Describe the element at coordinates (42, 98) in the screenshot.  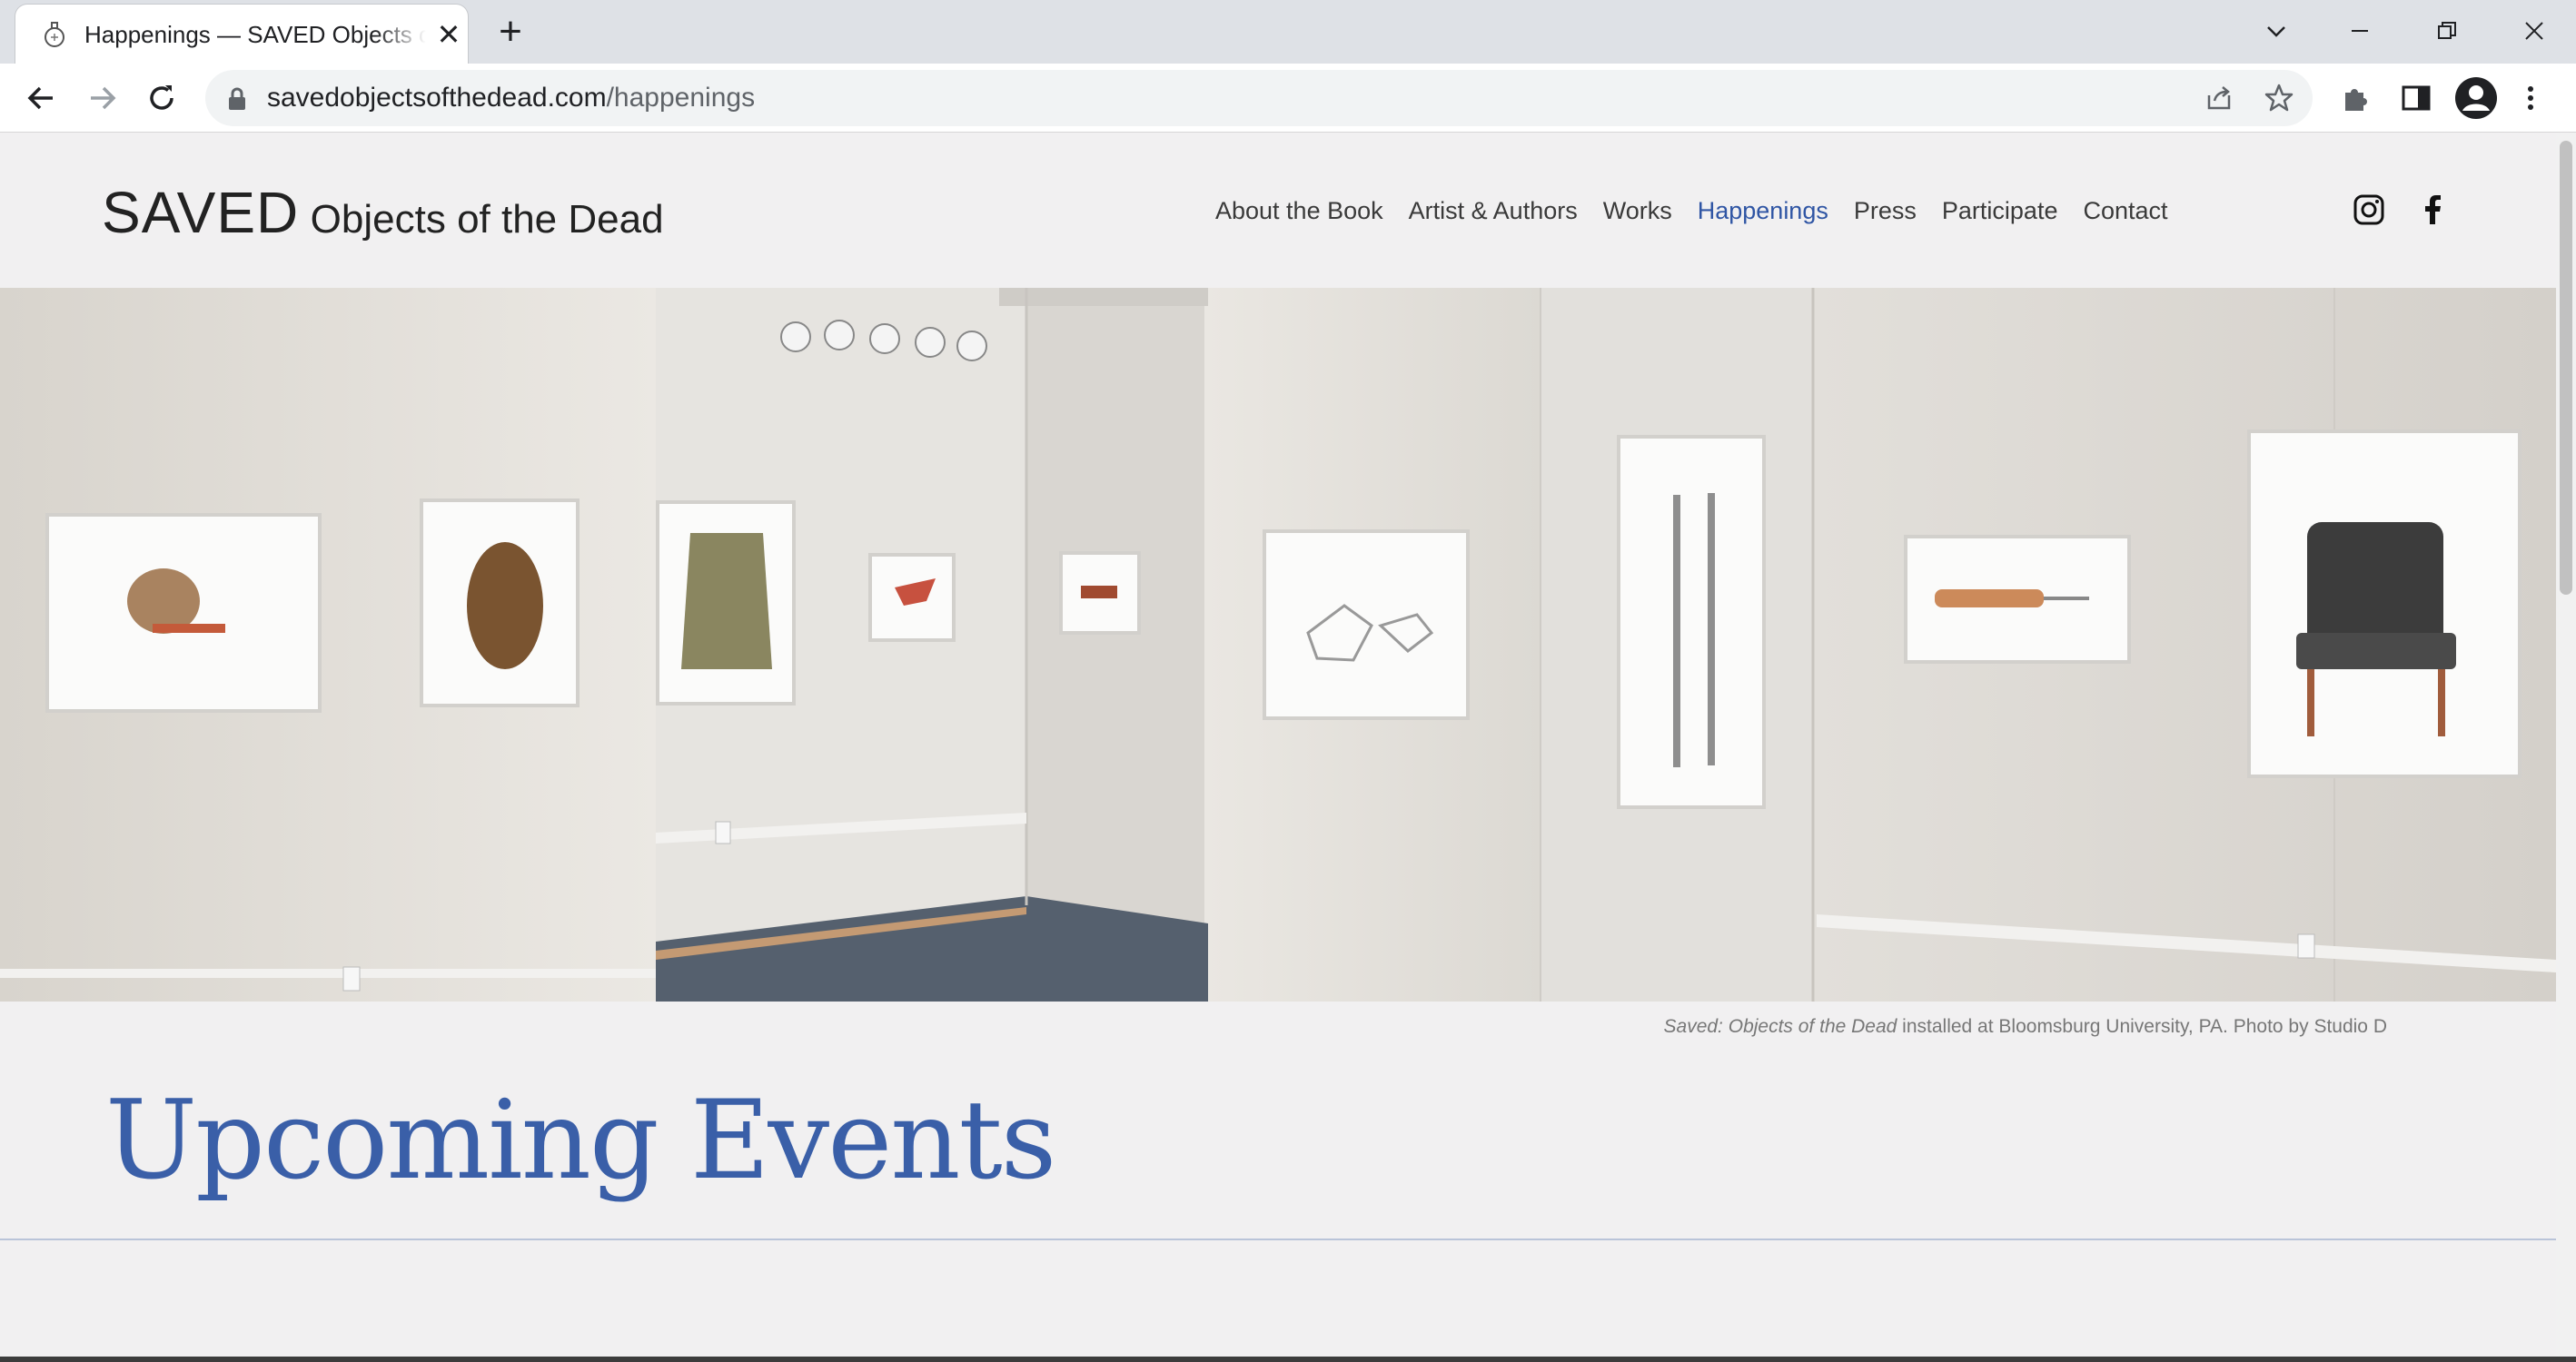
I see `back-arrow-icon` at that location.